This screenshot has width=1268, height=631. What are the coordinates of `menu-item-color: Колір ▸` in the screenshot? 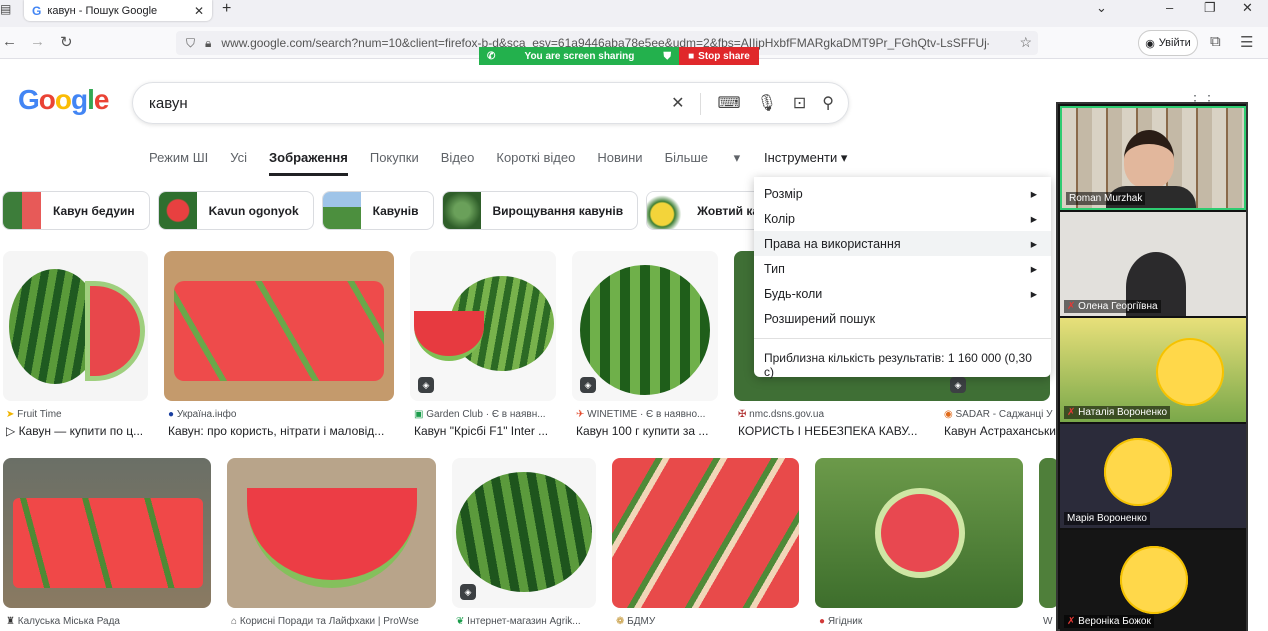 It's located at (902, 218).